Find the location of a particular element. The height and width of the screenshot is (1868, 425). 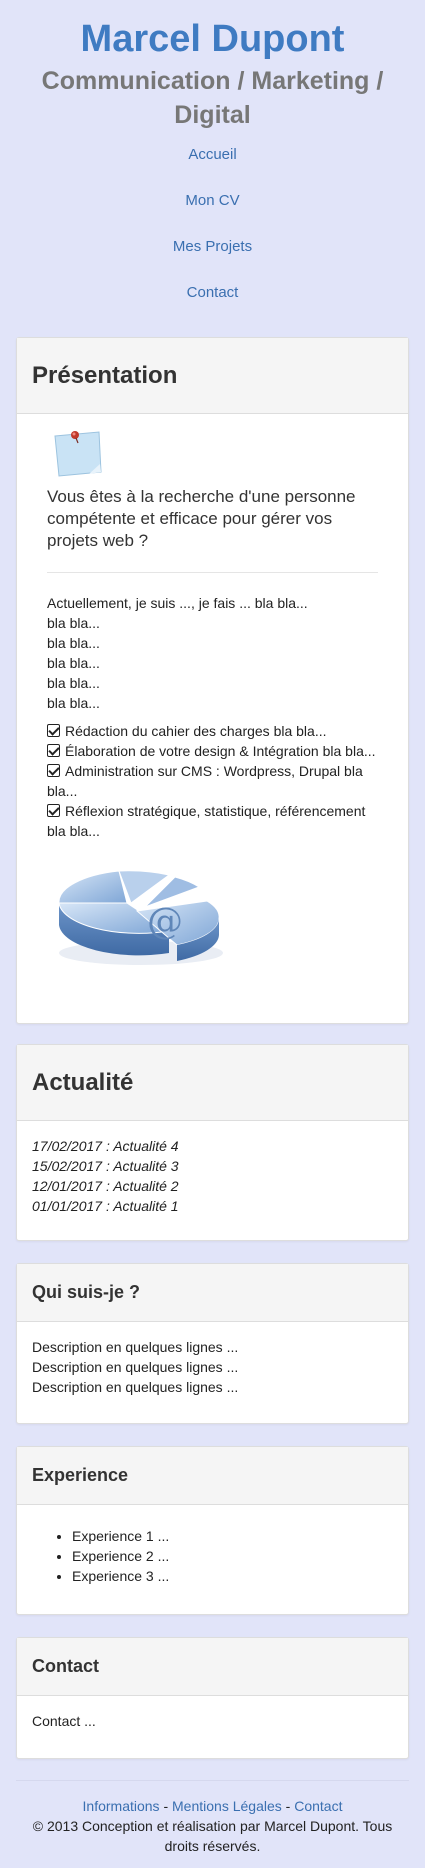

nav-link-contact: Contact is located at coordinates (212, 293).